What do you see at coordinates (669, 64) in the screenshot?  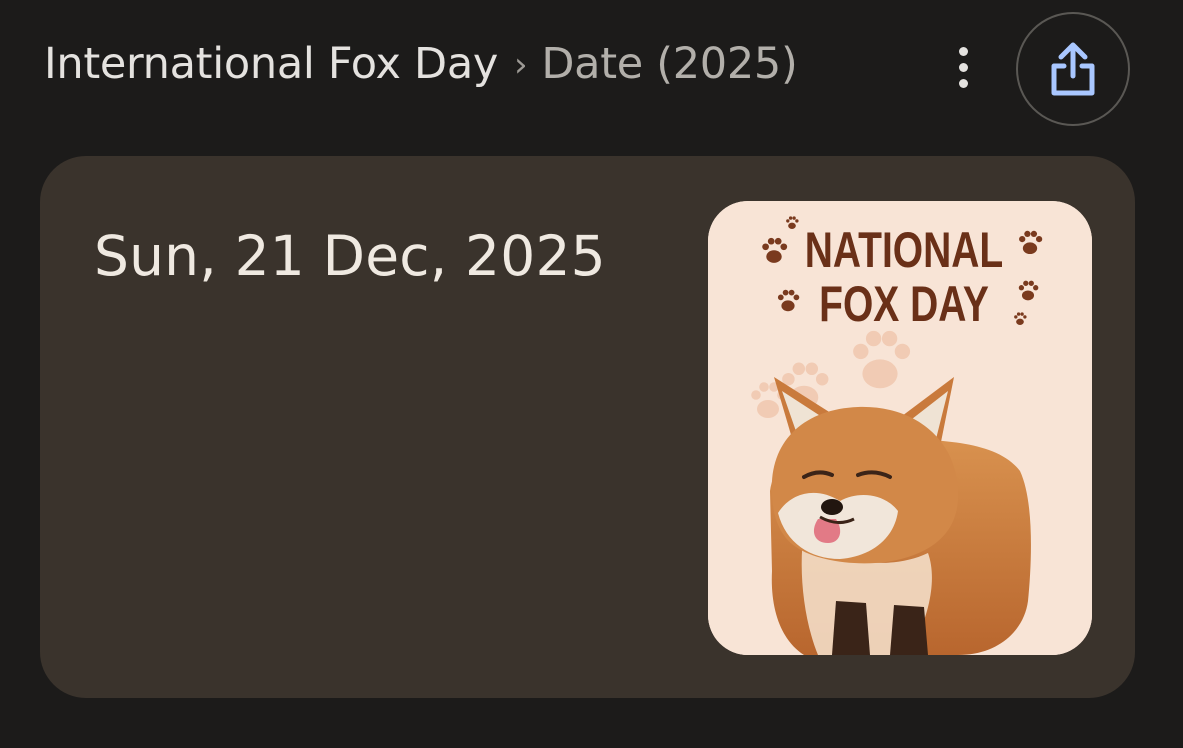 I see `breadcrumb-subtitle: Date (2025)` at bounding box center [669, 64].